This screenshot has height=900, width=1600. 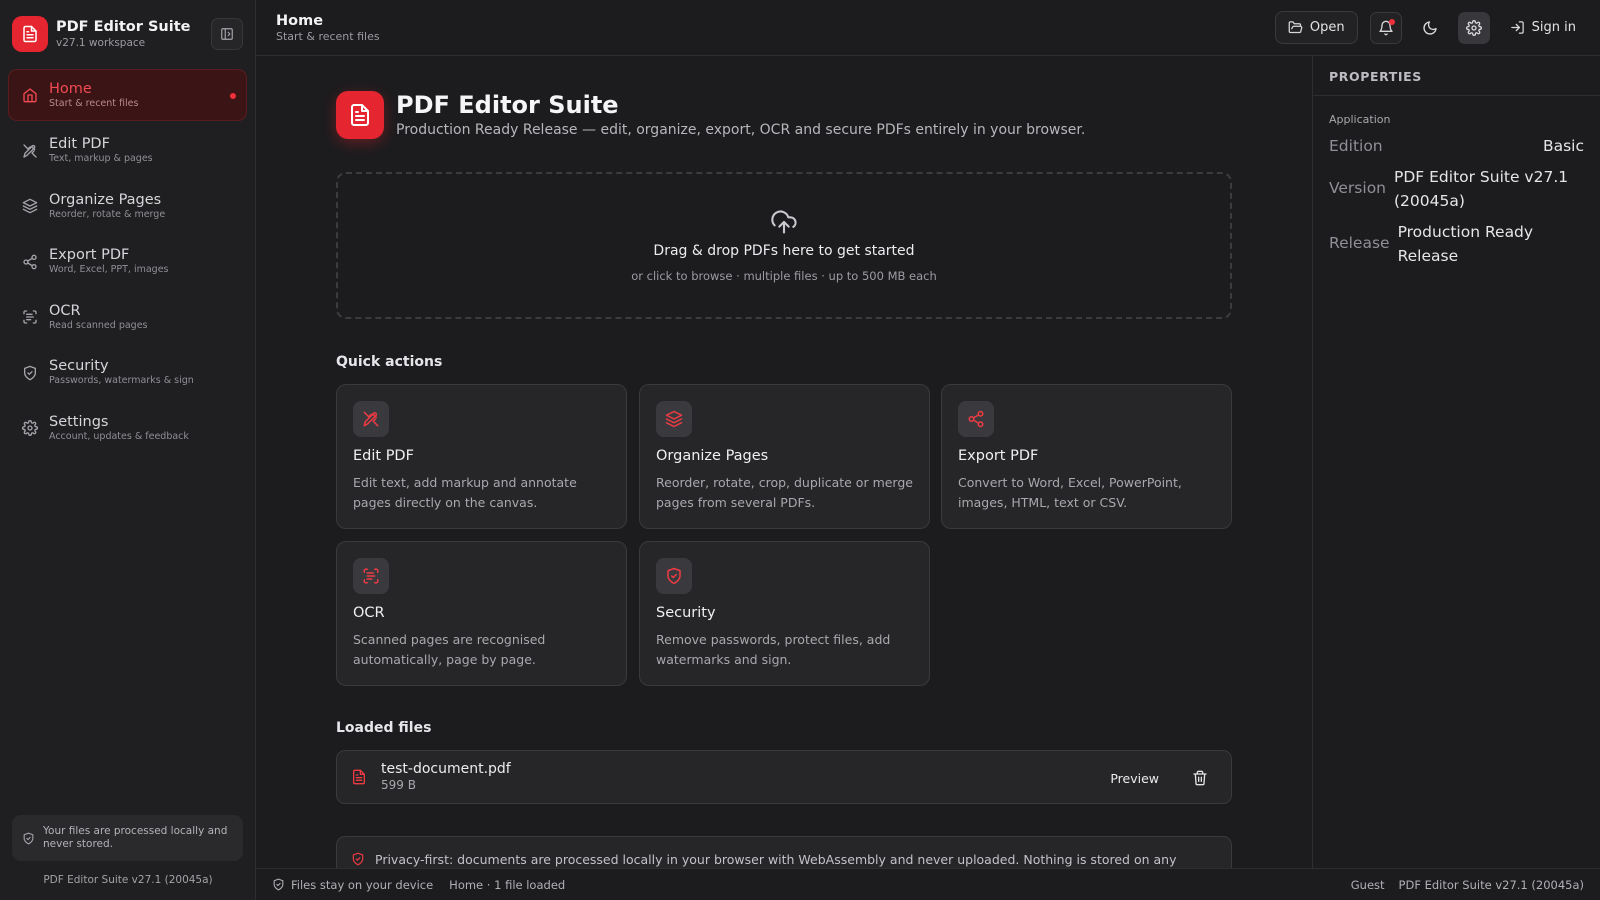 I want to click on open-button-label: Open, so click(x=1327, y=27).